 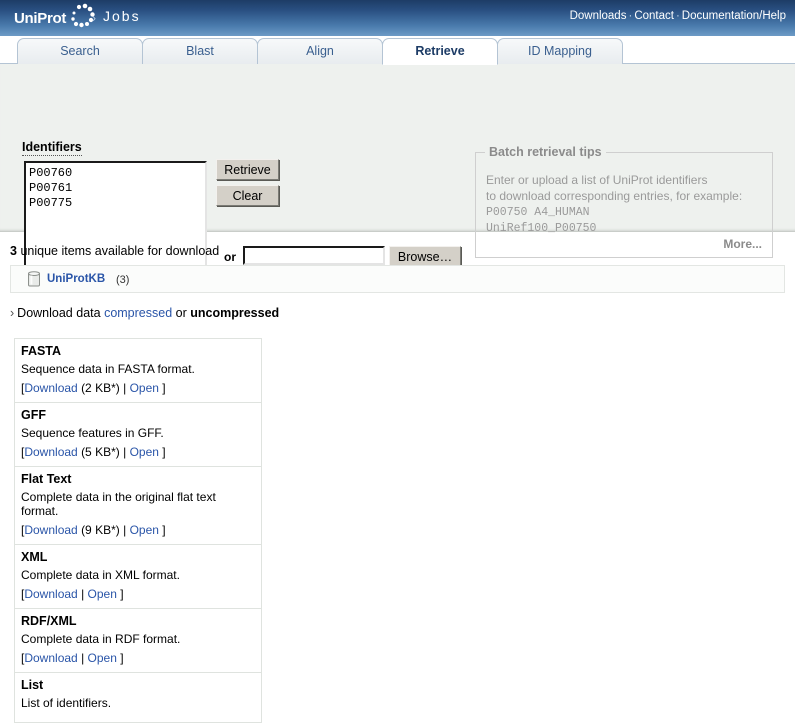 What do you see at coordinates (120, 251) in the screenshot?
I see `unique-items-text: unique items available for download` at bounding box center [120, 251].